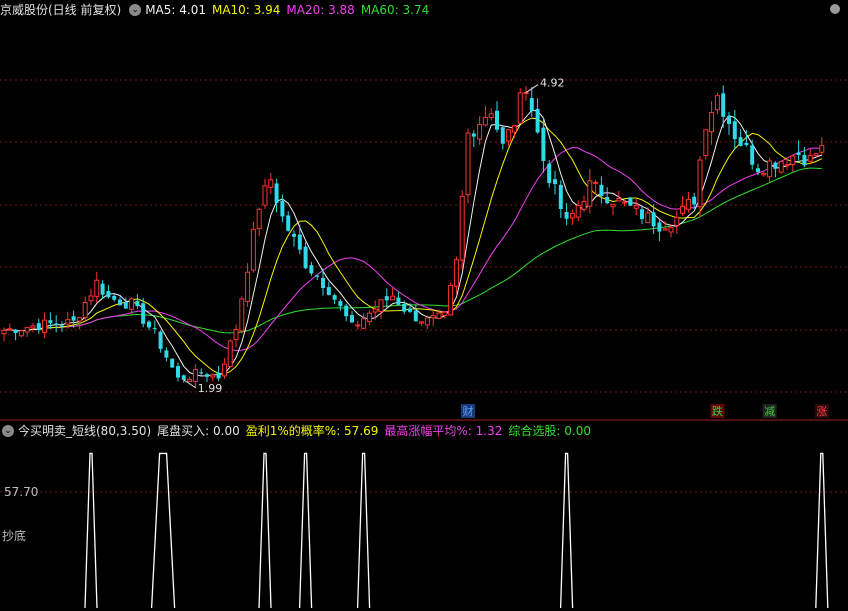  Describe the element at coordinates (312, 431) in the screenshot. I see `indicator-prob-label: 盈利1%的概率%: 57.69` at that location.